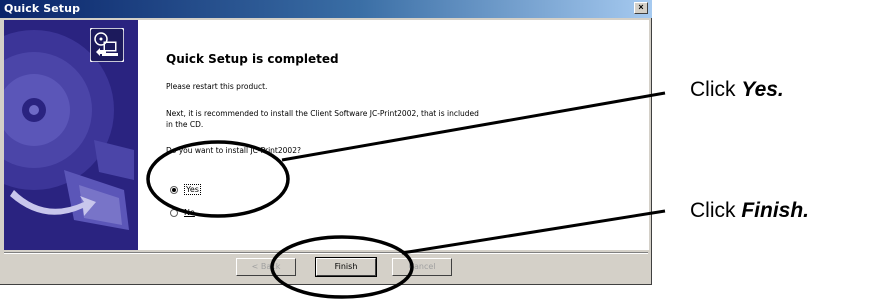 This screenshot has width=872, height=300. I want to click on radio-yes-label: Yes, so click(192, 189).